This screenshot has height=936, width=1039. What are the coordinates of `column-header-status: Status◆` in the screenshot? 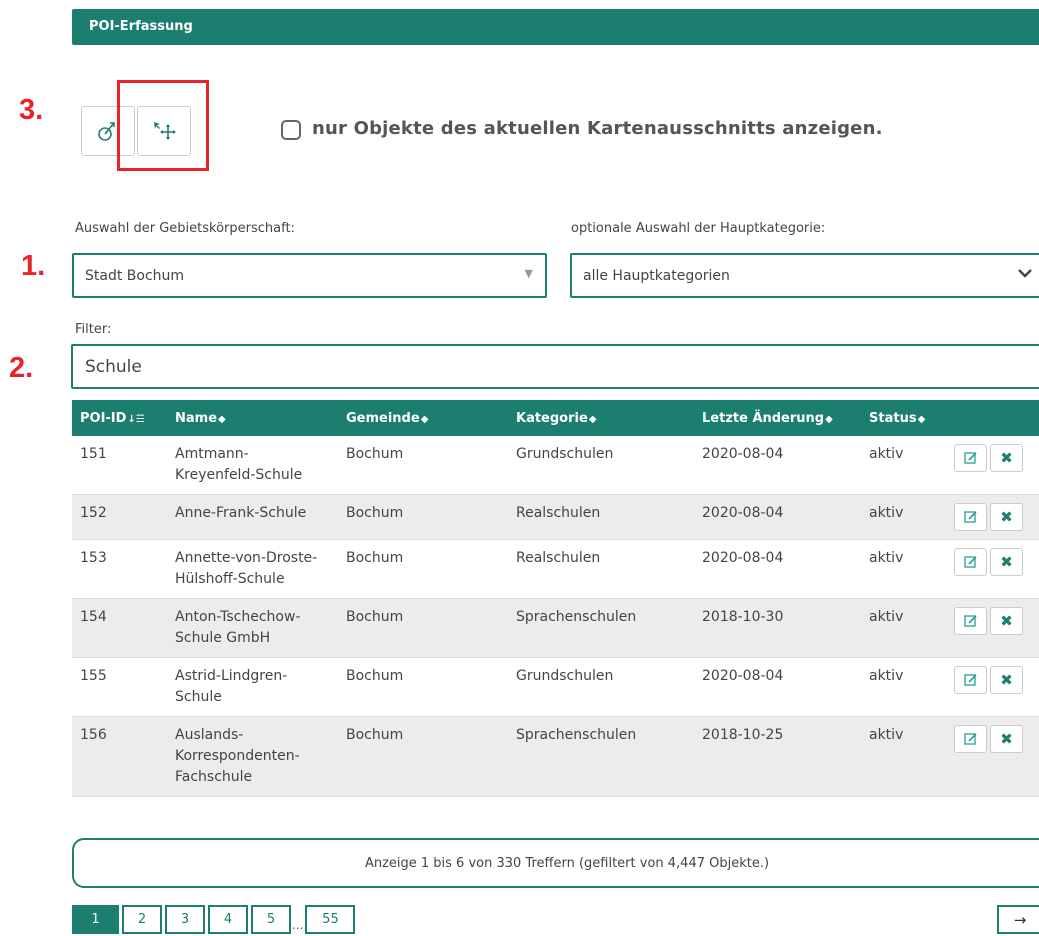 It's located at (903, 418).